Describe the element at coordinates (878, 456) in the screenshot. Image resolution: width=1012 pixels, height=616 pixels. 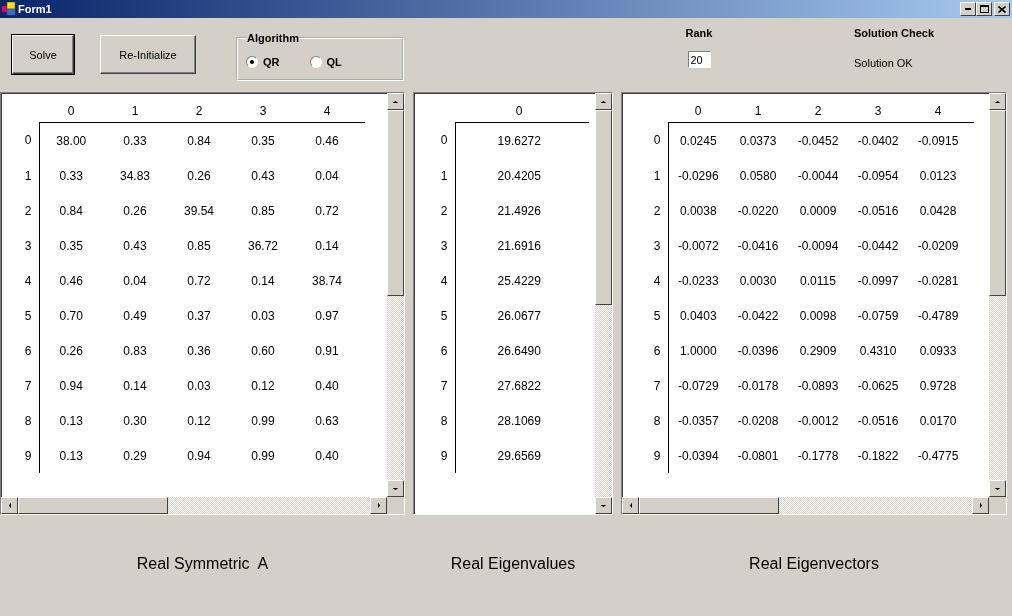
I see `table-cell-text: -0.1822` at that location.